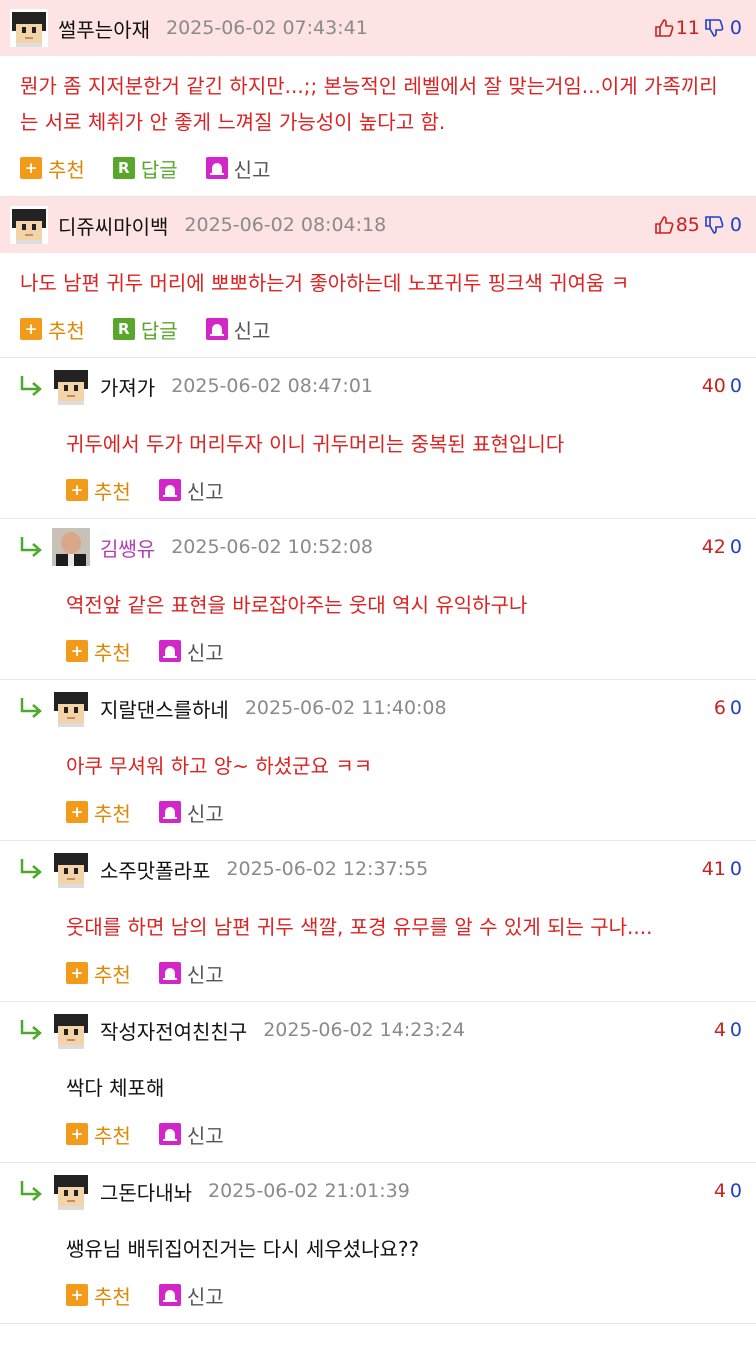  What do you see at coordinates (315, 444) in the screenshot?
I see `comment-text: 귀두에서 두가 머리두자 이니 귀두머리는 중복된 표현입니다` at bounding box center [315, 444].